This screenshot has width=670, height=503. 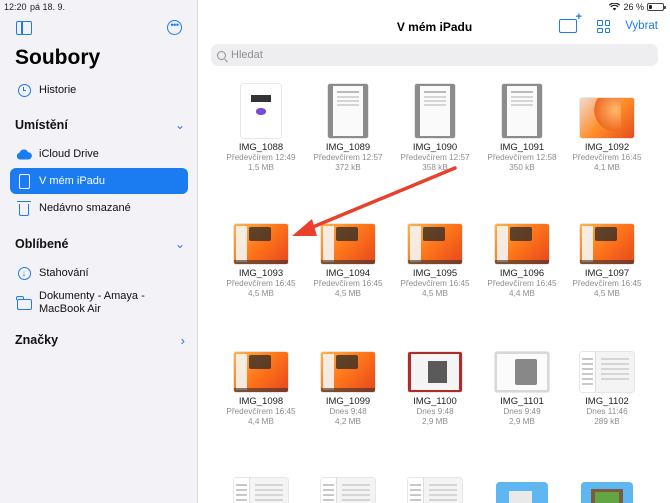 What do you see at coordinates (607, 389) in the screenshot?
I see `file-item: IMG_1102 Dnes 11:46 289 kB` at bounding box center [607, 389].